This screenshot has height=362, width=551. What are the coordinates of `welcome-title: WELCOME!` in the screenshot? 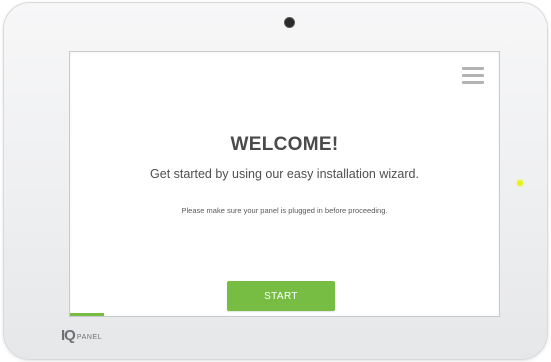 It's located at (284, 144).